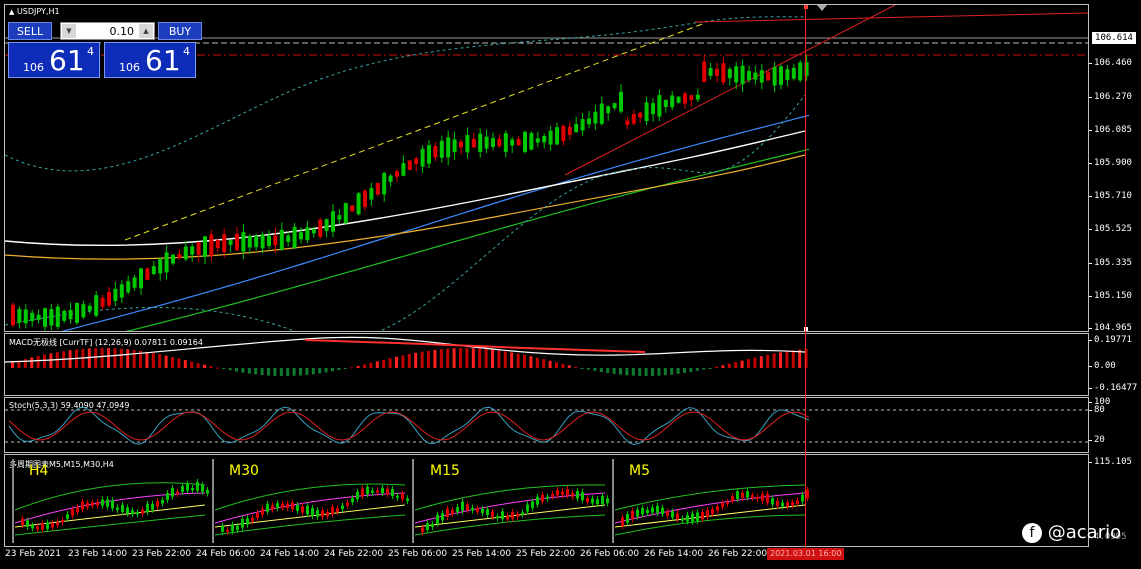 Image resolution: width=1141 pixels, height=569 pixels. I want to click on price-tick: 105.900, so click(1110, 163).